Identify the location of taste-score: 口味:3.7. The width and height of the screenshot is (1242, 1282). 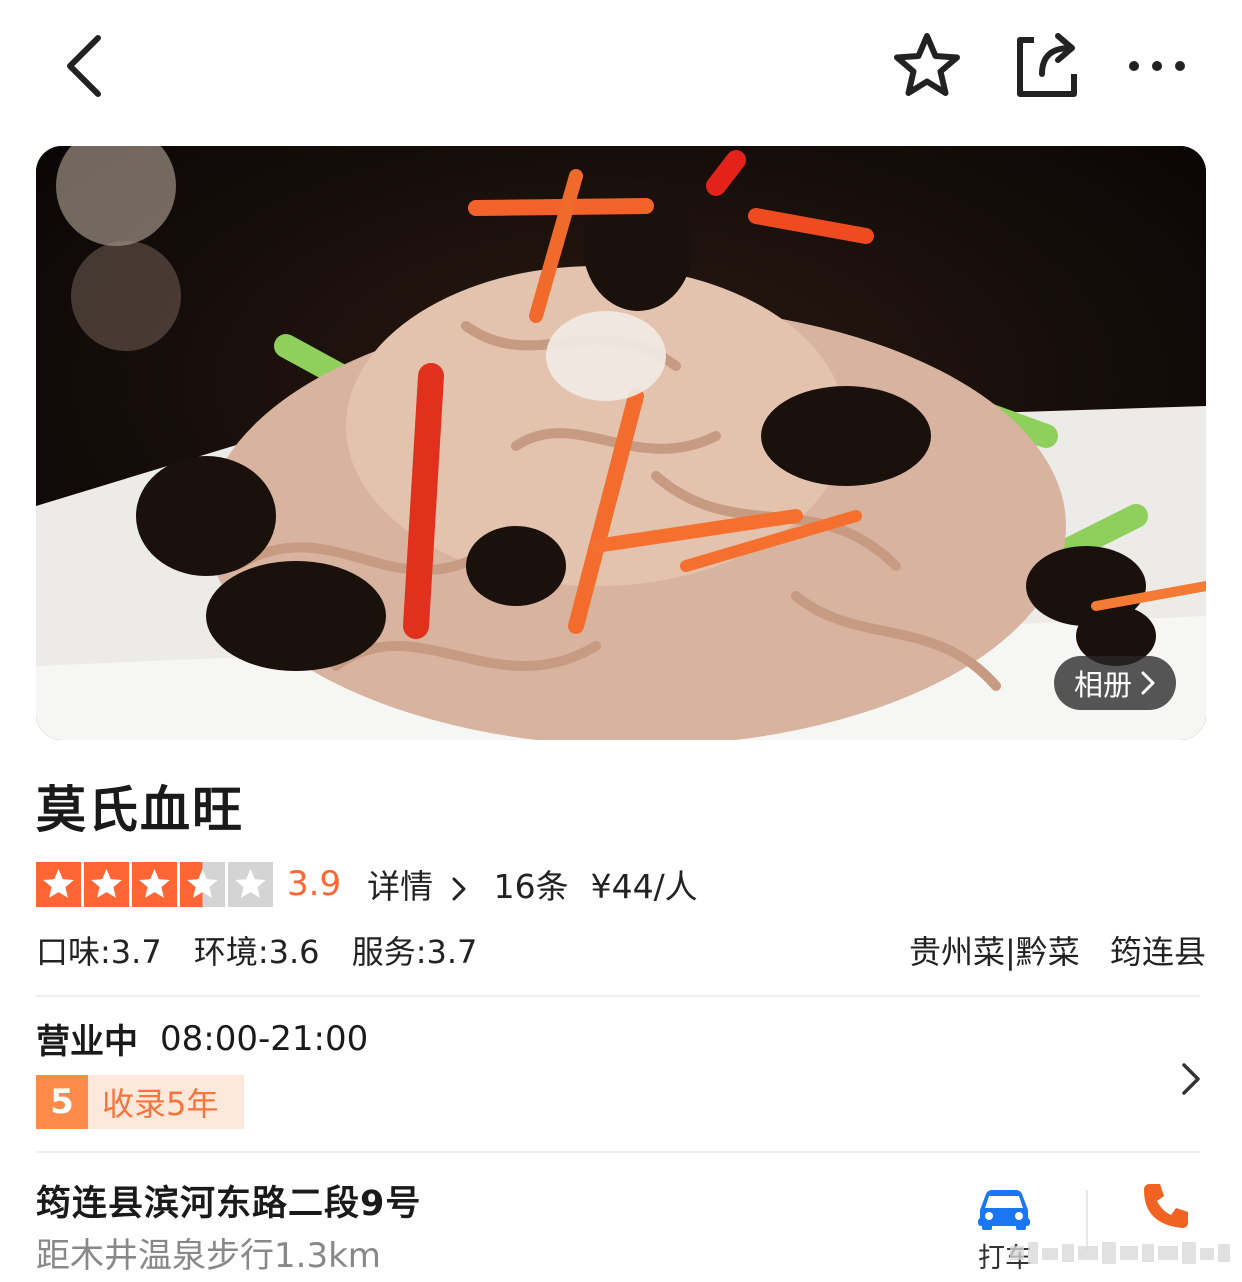
(99, 952).